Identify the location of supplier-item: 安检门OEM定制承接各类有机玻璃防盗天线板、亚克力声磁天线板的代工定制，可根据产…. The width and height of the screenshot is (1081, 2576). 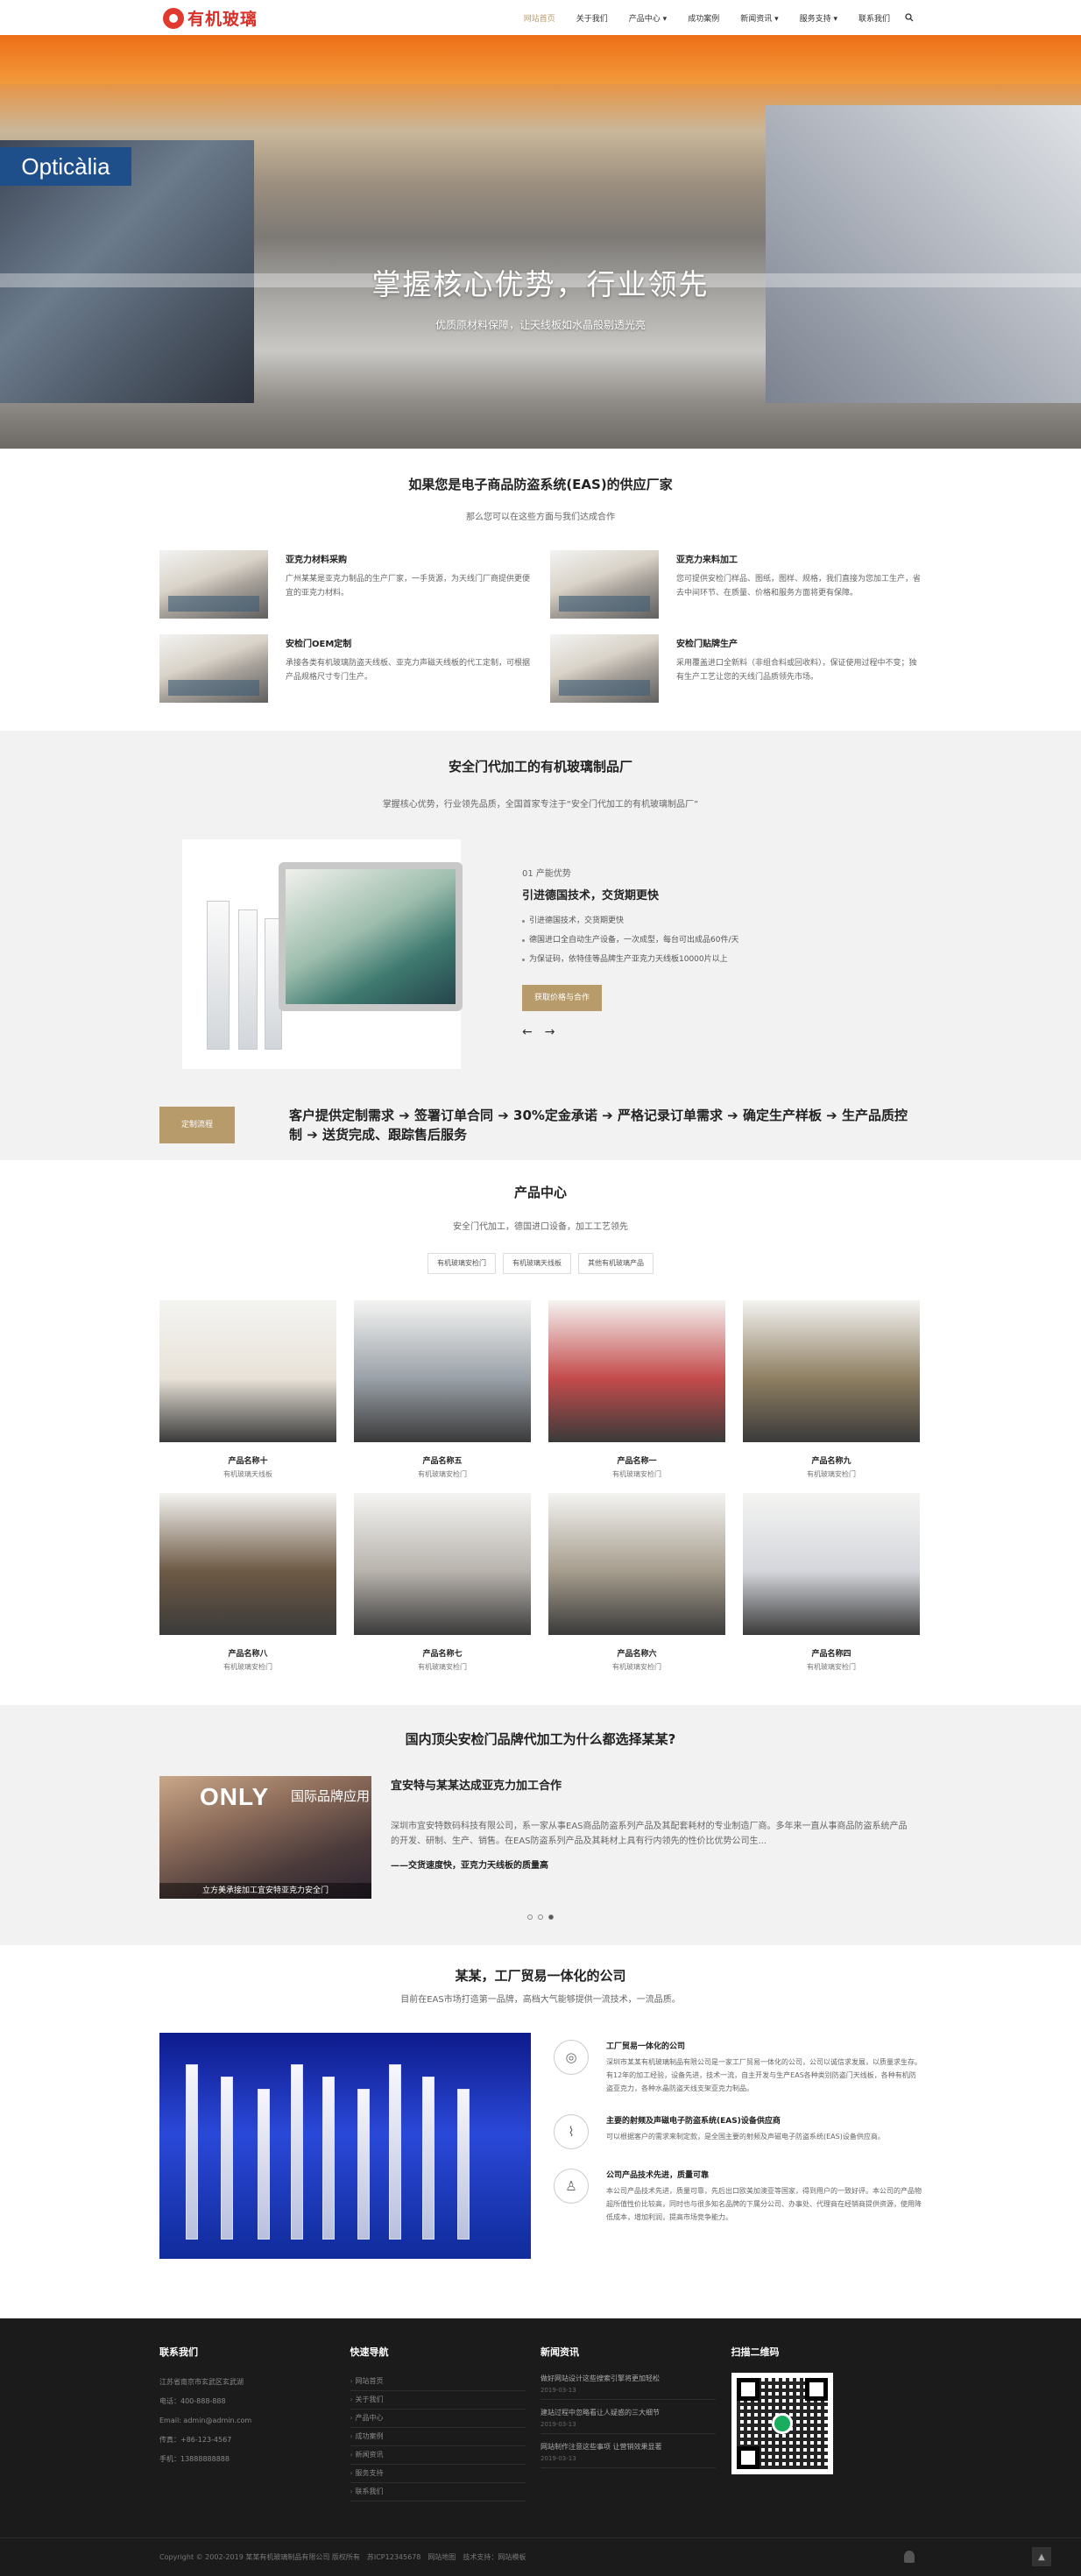
(345, 668).